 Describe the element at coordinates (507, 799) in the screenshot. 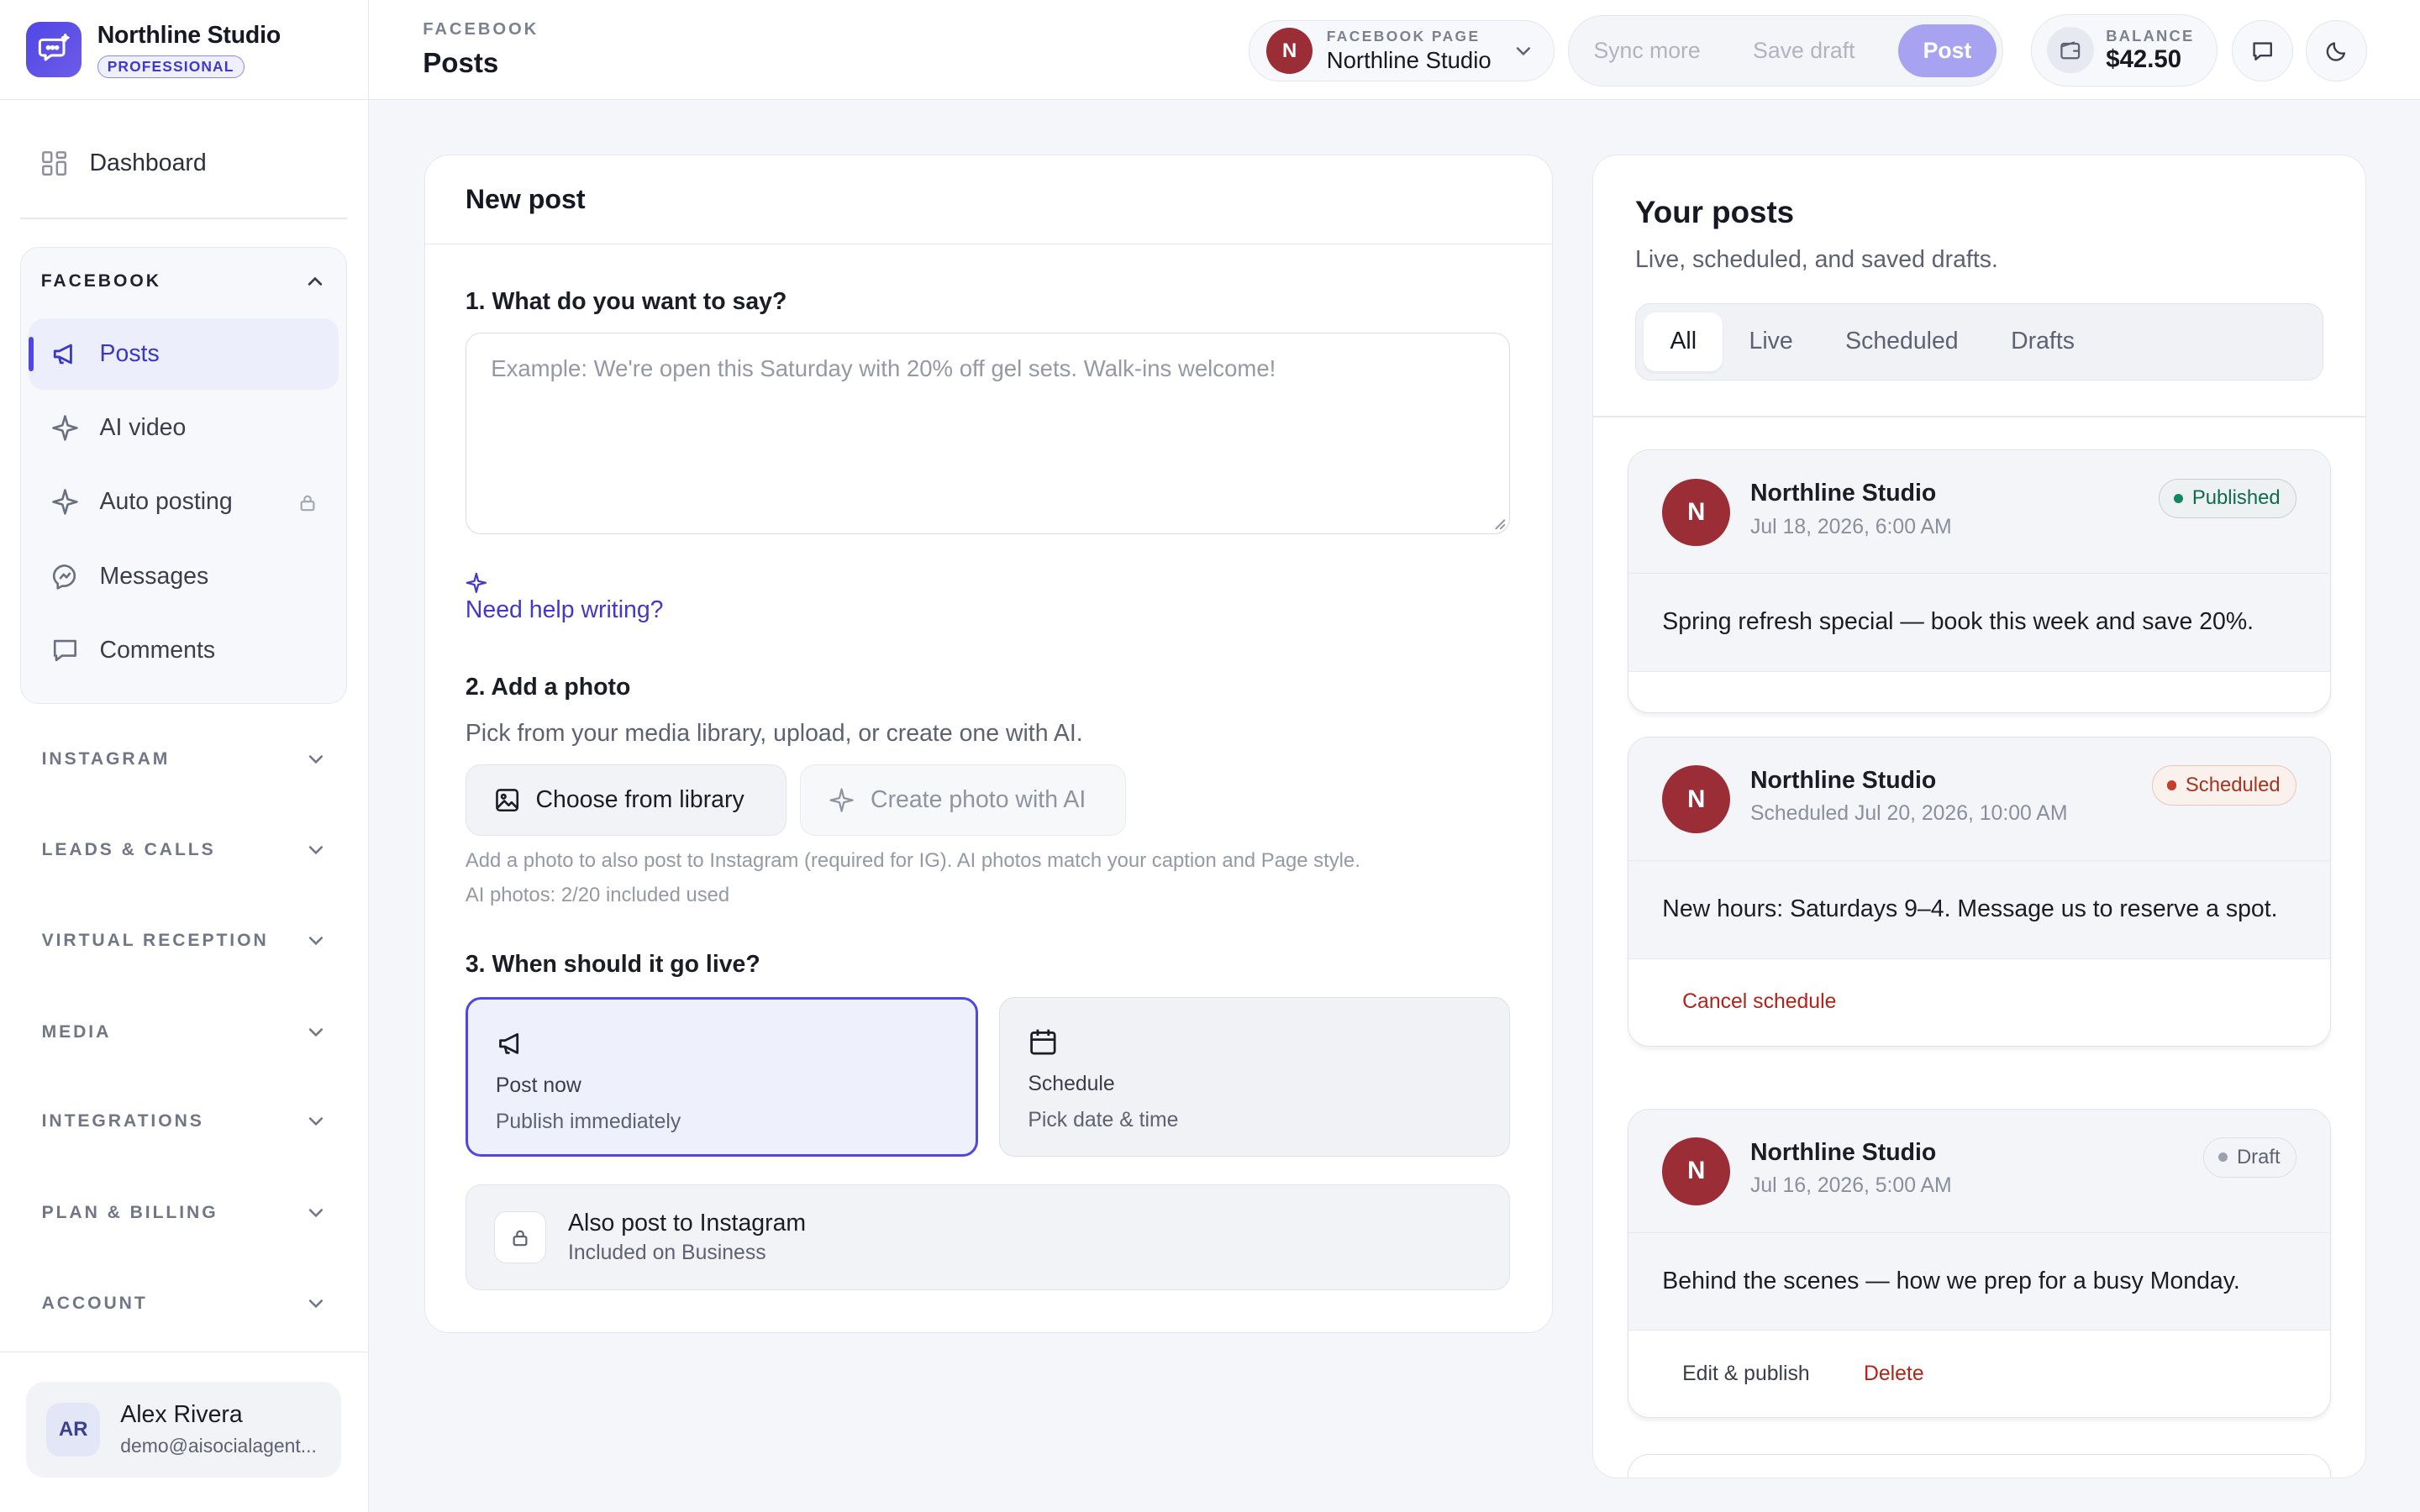

I see `image-icon` at that location.